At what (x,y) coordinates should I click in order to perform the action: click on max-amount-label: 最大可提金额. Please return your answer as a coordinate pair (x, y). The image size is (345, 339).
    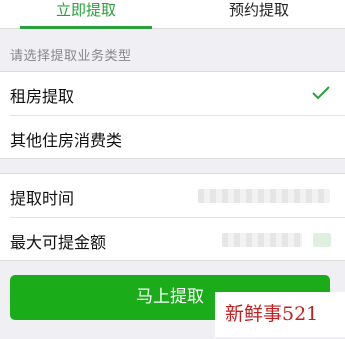
    Looking at the image, I should click on (58, 242).